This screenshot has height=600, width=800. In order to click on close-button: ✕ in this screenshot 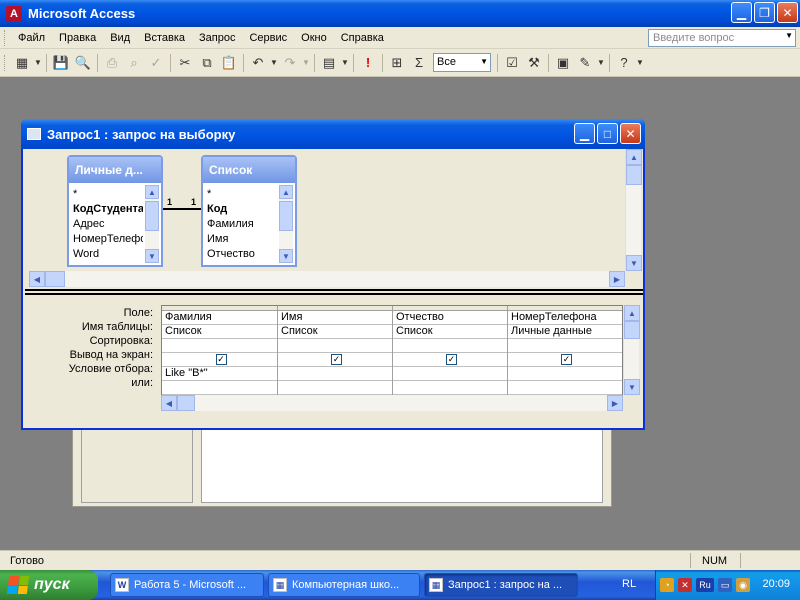, I will do `click(787, 12)`.